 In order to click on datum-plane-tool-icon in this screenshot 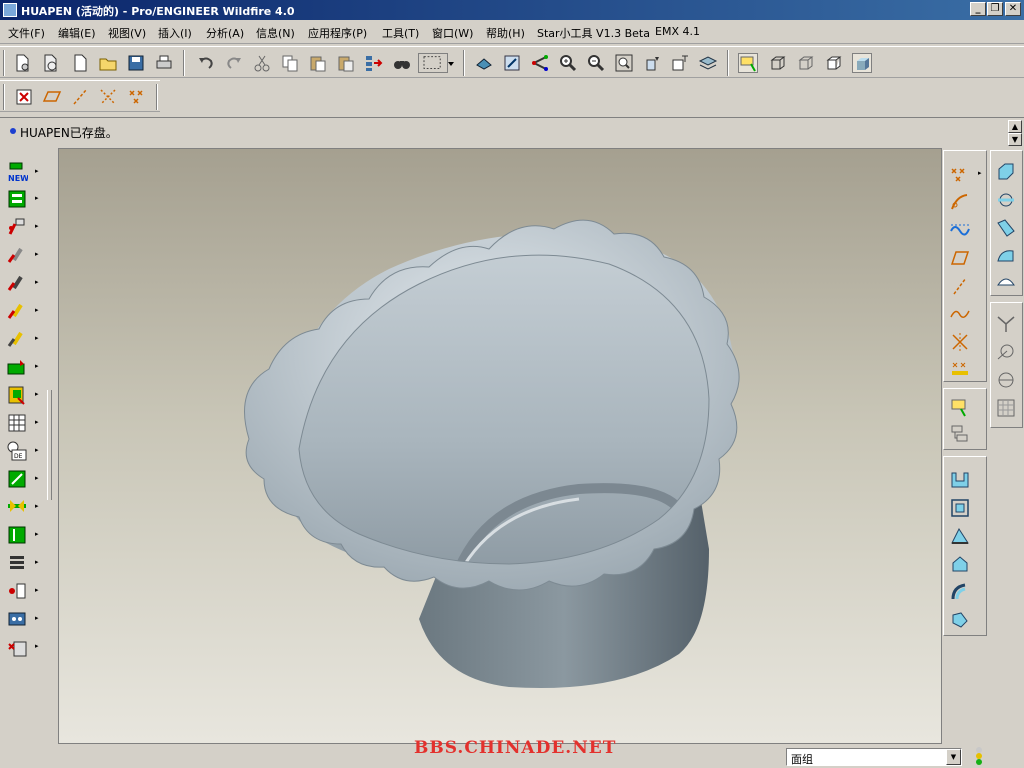, I will do `click(960, 258)`.